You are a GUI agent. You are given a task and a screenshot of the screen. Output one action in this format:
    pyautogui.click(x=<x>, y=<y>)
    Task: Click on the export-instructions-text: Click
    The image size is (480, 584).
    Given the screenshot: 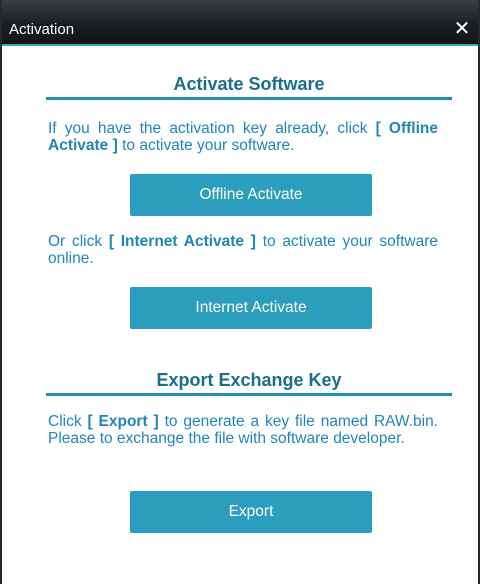 What is the action you would take?
    pyautogui.click(x=68, y=421)
    